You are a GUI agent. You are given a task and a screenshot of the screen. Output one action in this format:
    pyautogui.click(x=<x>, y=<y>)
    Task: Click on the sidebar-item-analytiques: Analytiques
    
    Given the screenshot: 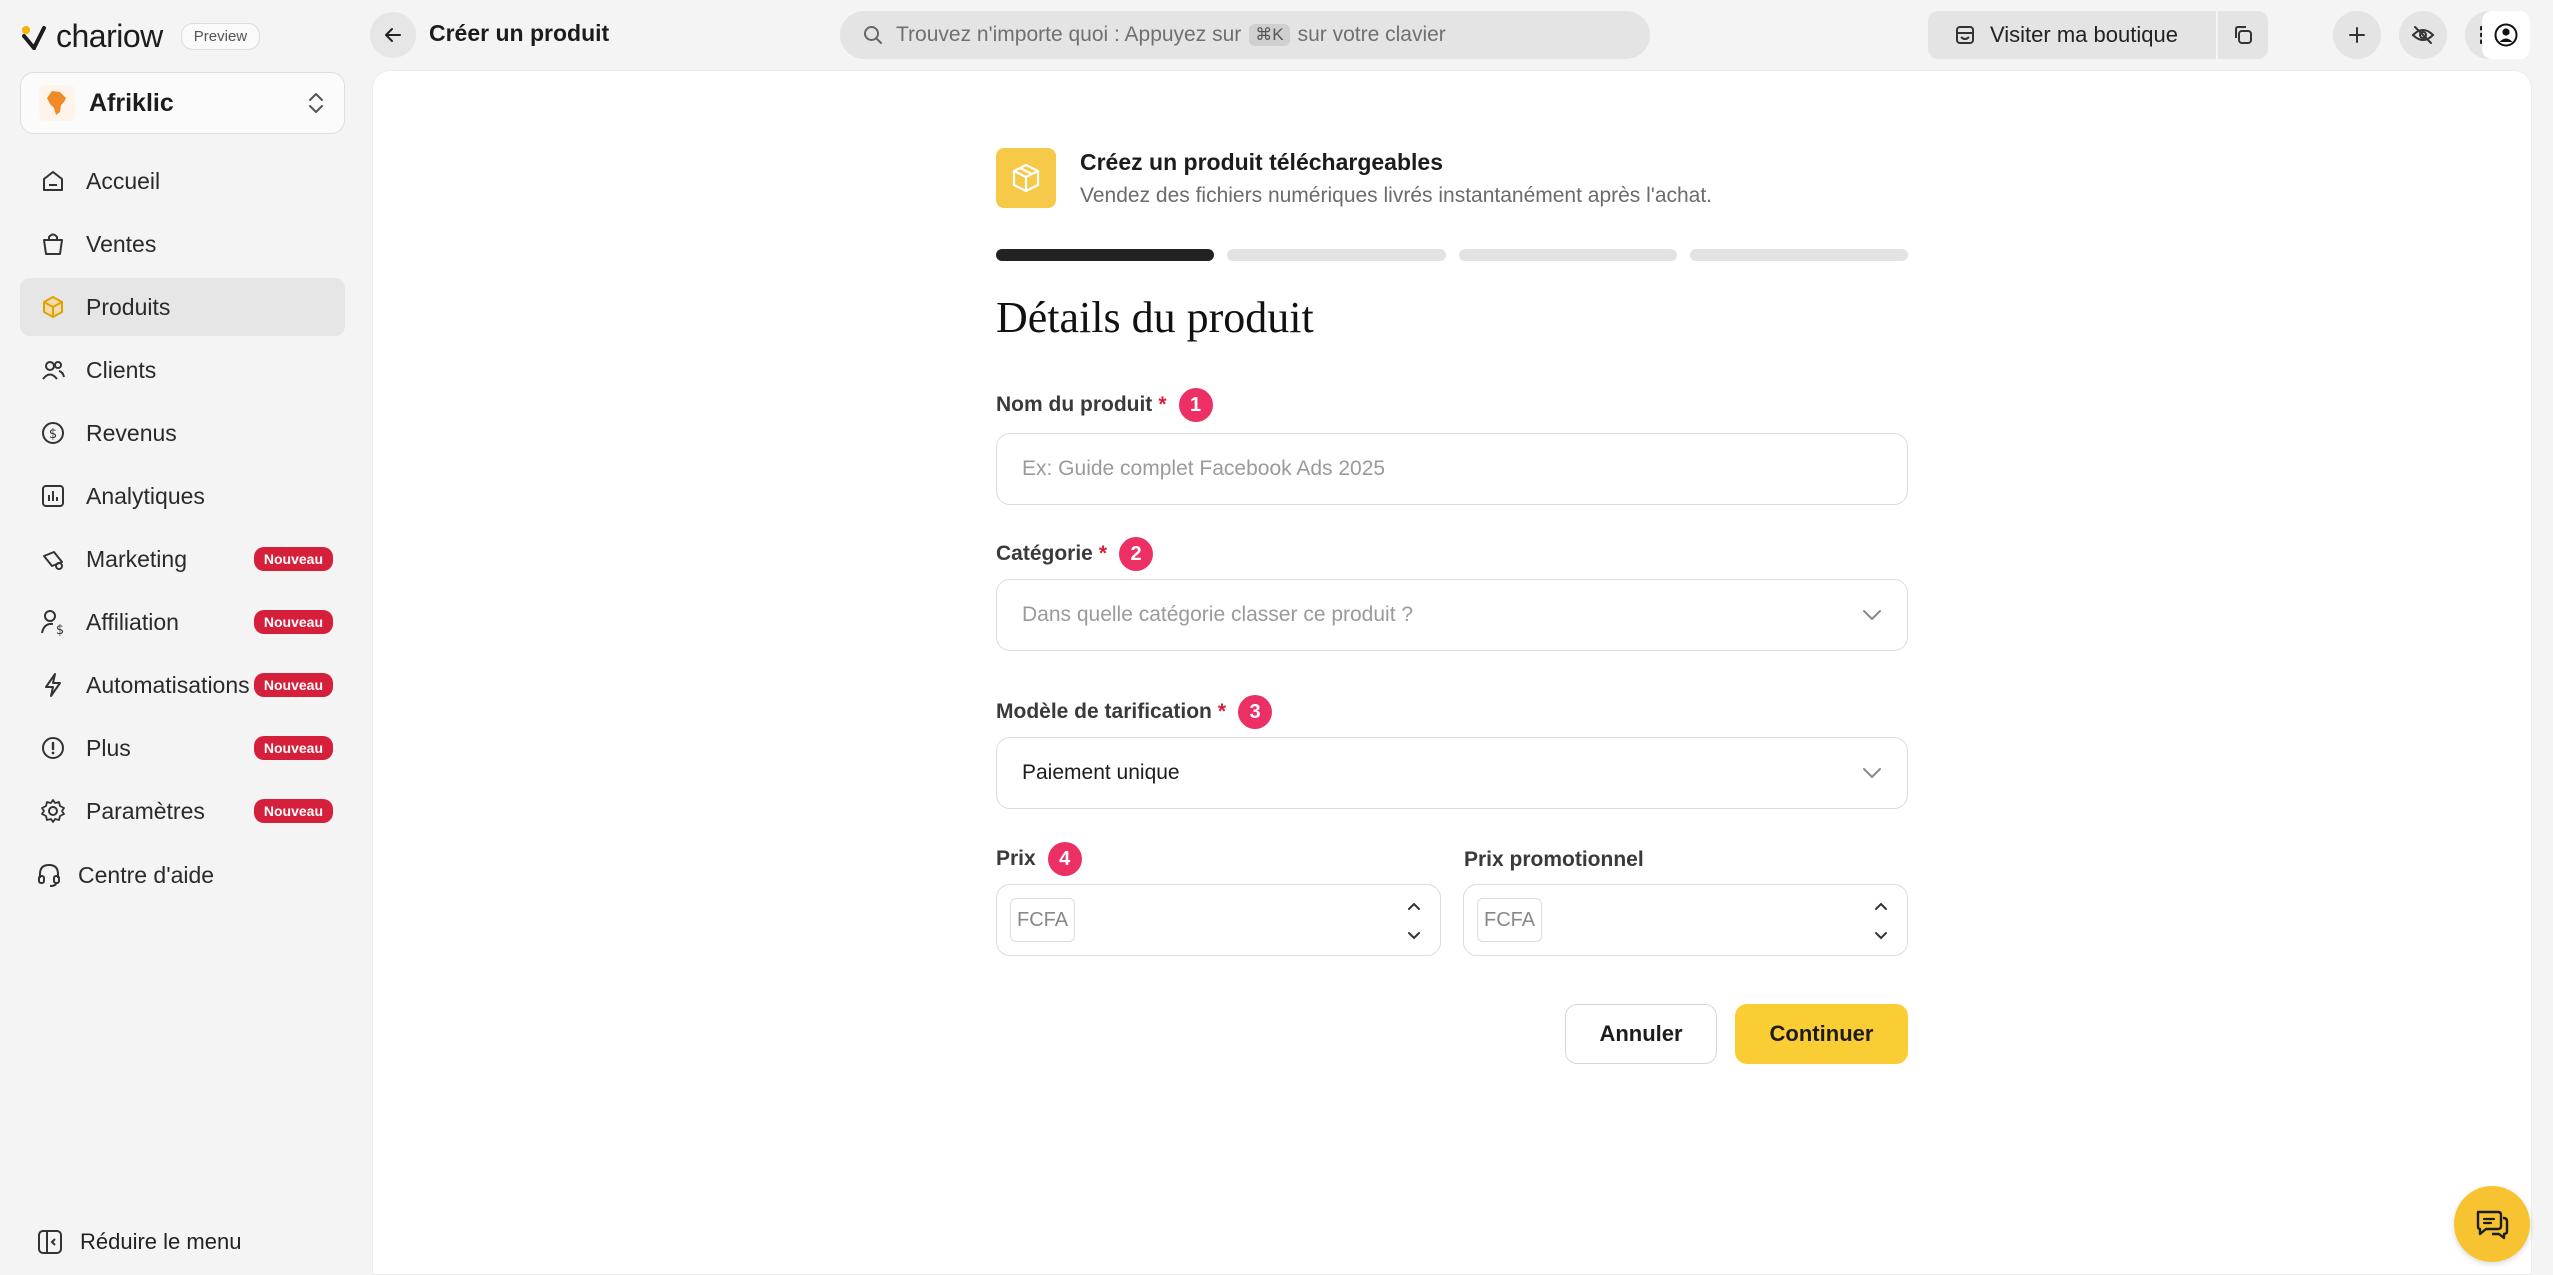 What is the action you would take?
    pyautogui.click(x=182, y=496)
    